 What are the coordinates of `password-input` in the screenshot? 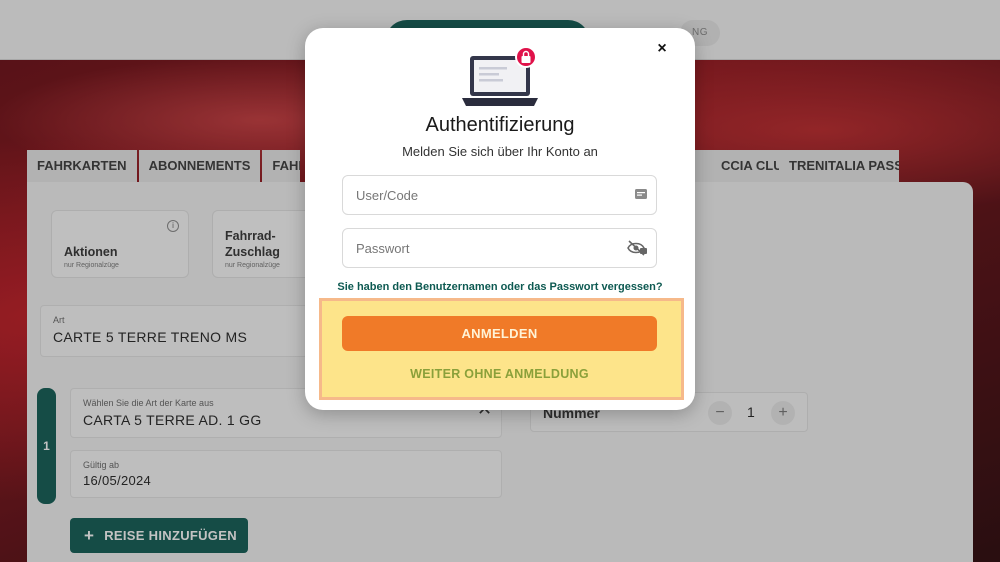 It's located at (499, 248).